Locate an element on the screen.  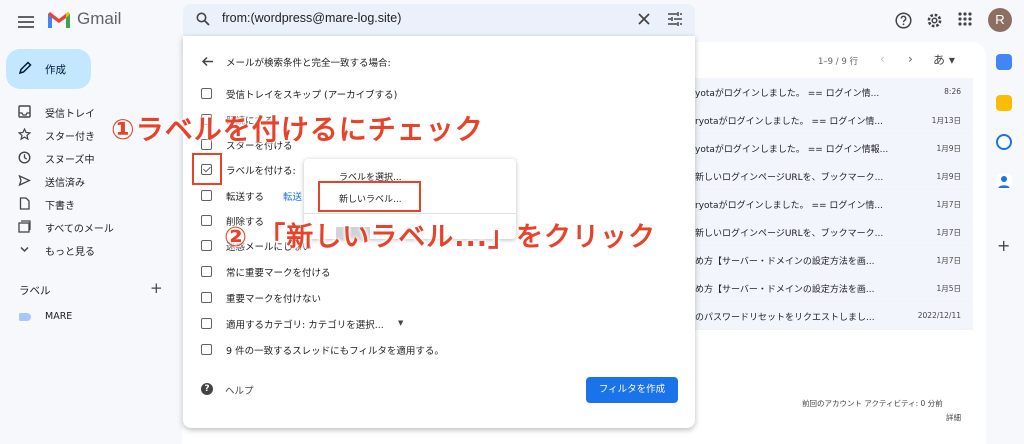
option-label: 9 件の一致するスレッドにもフィルタを適用する。 is located at coordinates (335, 351).